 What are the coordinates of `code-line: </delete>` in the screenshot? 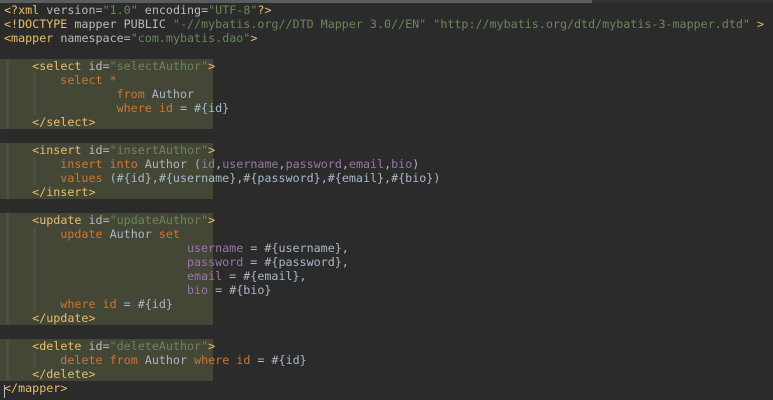 It's located at (386, 374).